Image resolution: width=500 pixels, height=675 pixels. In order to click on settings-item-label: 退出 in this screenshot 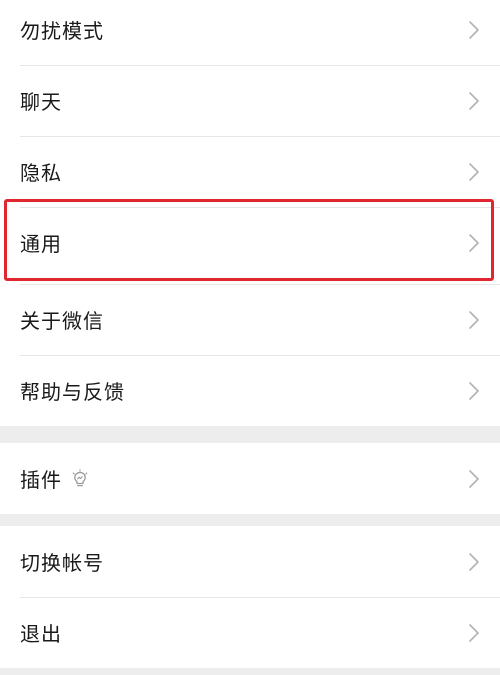, I will do `click(41, 634)`.